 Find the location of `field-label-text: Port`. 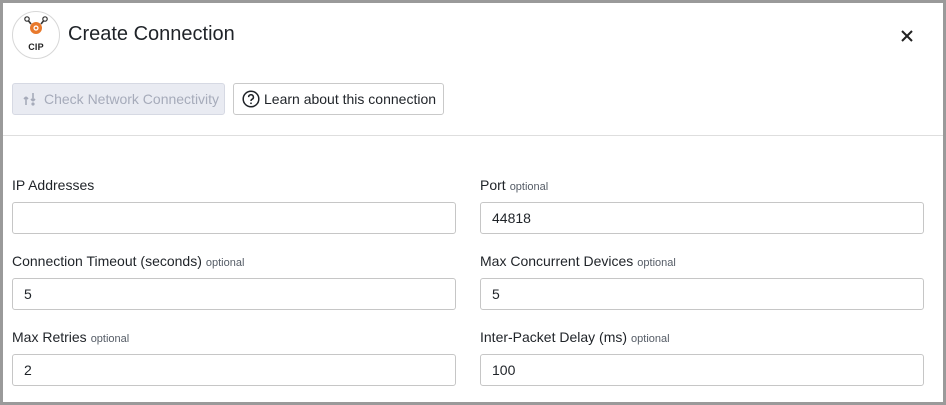

field-label-text: Port is located at coordinates (493, 185).